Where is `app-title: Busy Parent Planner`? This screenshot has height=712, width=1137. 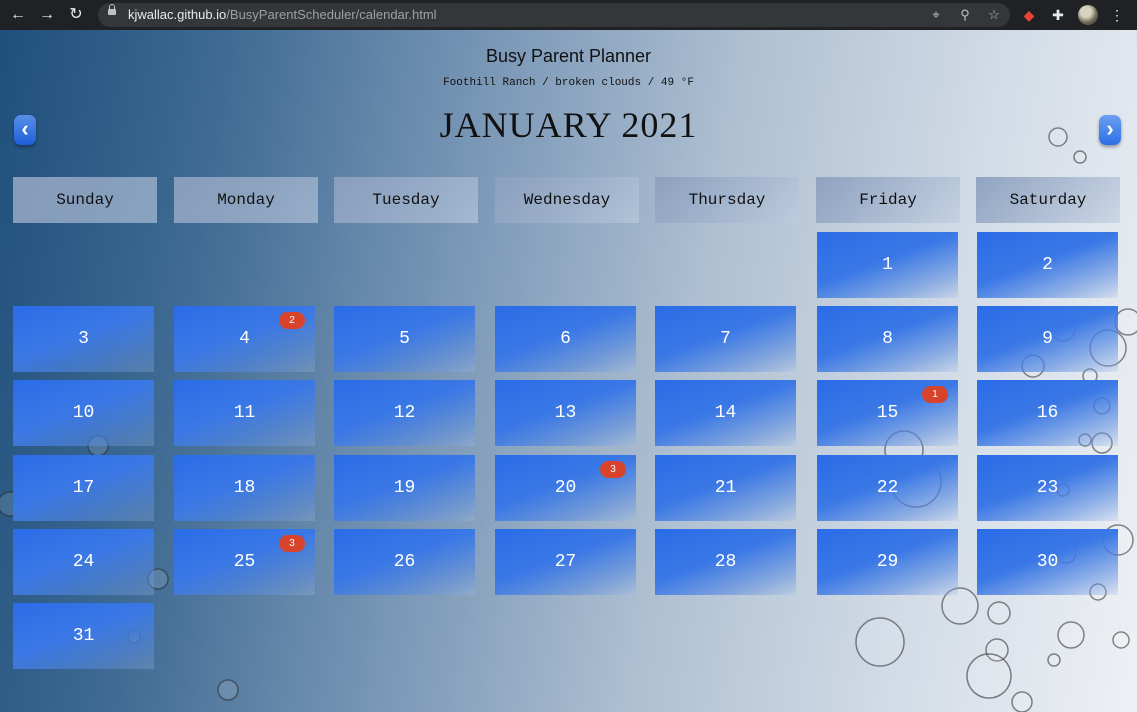 app-title: Busy Parent Planner is located at coordinates (568, 56).